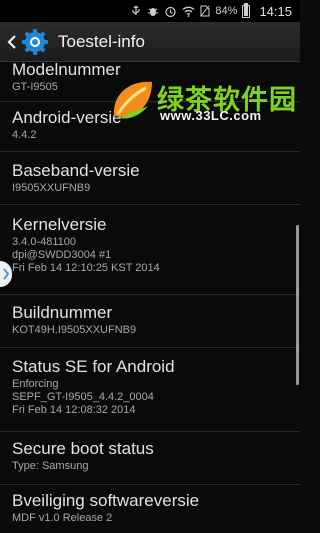 The image size is (320, 533). What do you see at coordinates (246, 10) in the screenshot?
I see `battery-icon` at bounding box center [246, 10].